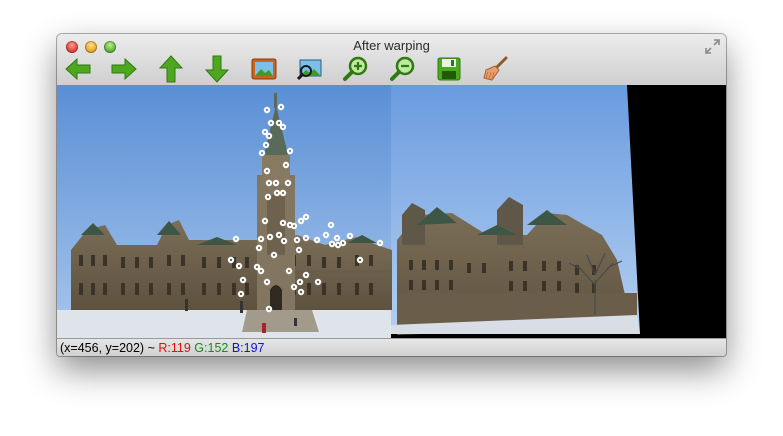 The image size is (783, 436). What do you see at coordinates (248, 348) in the screenshot?
I see `pixel-blue-value: B:197` at bounding box center [248, 348].